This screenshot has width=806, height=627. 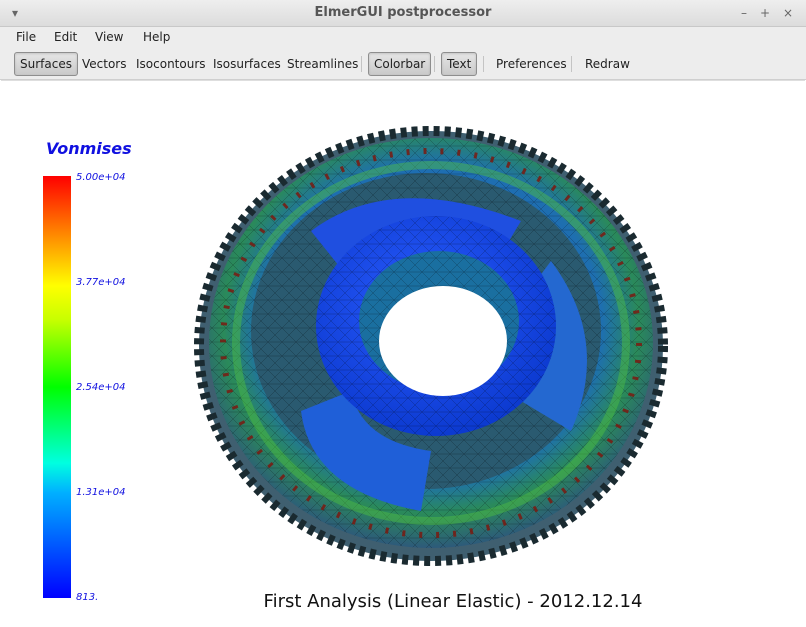 What do you see at coordinates (101, 492) in the screenshot?
I see `colorbar-label: 1.31e+04` at bounding box center [101, 492].